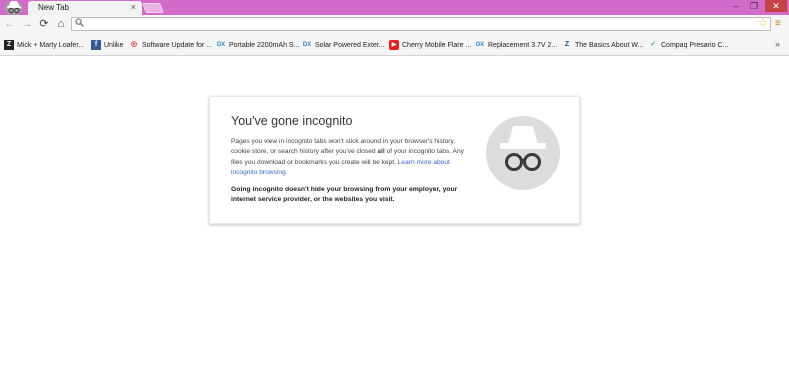  What do you see at coordinates (27, 24) in the screenshot?
I see `forward-arrow-icon: →` at bounding box center [27, 24].